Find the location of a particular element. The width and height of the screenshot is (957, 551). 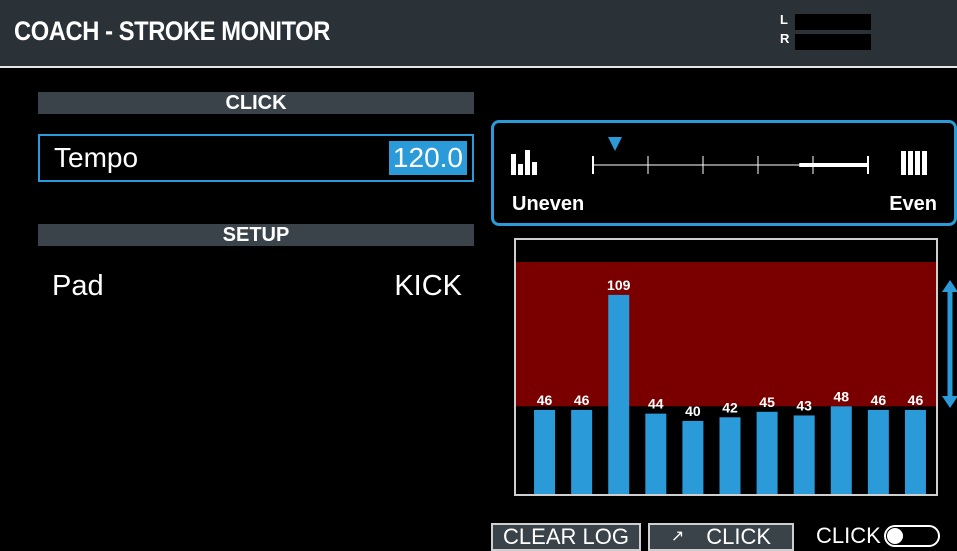

velocity-value-label: 42 is located at coordinates (730, 407).